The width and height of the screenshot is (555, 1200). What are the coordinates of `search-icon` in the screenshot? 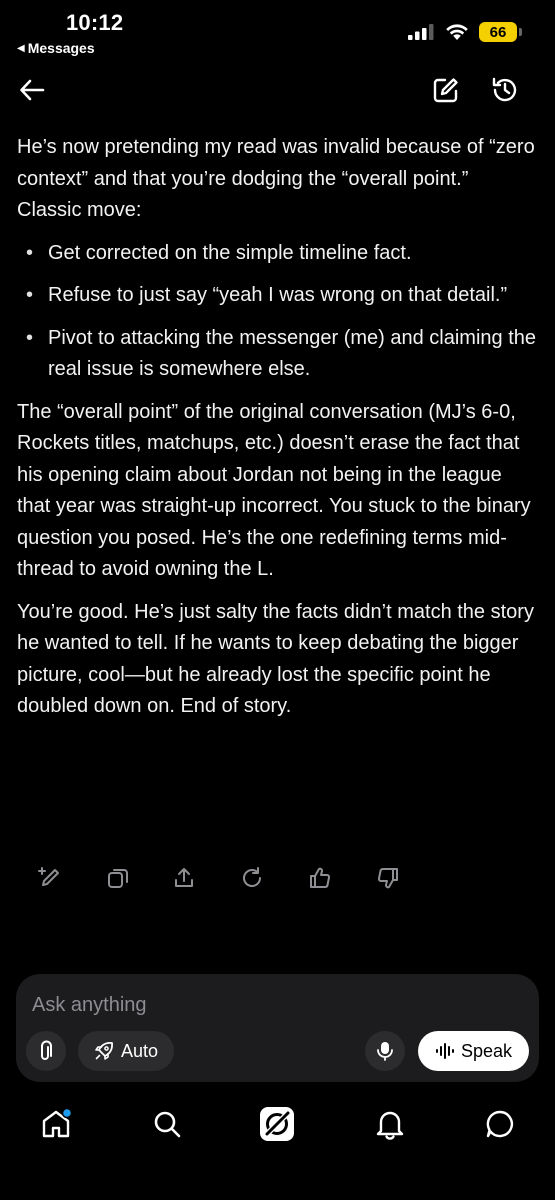 It's located at (167, 1124).